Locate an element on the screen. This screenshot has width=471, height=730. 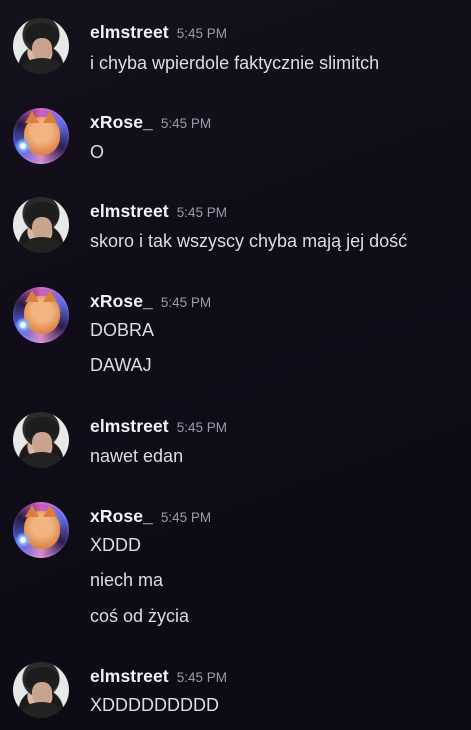
message-text: DOBRA is located at coordinates (122, 330).